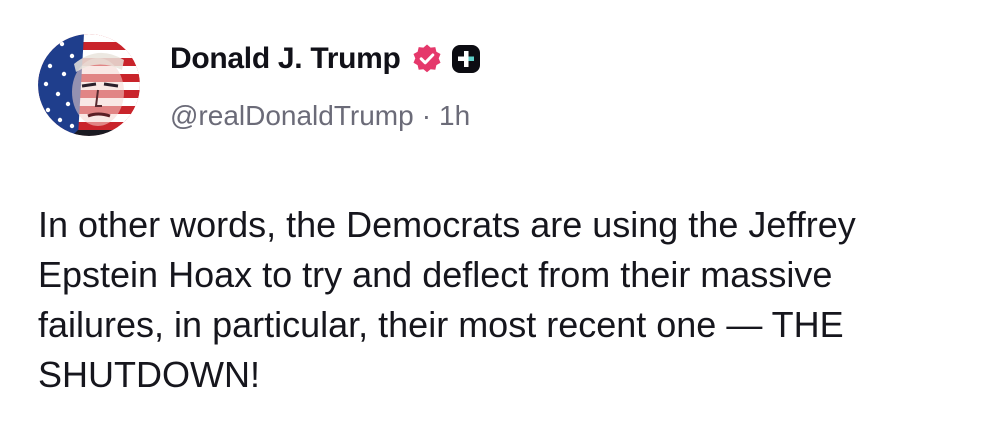 The width and height of the screenshot is (1000, 436). I want to click on post-timestamp: 1h, so click(454, 116).